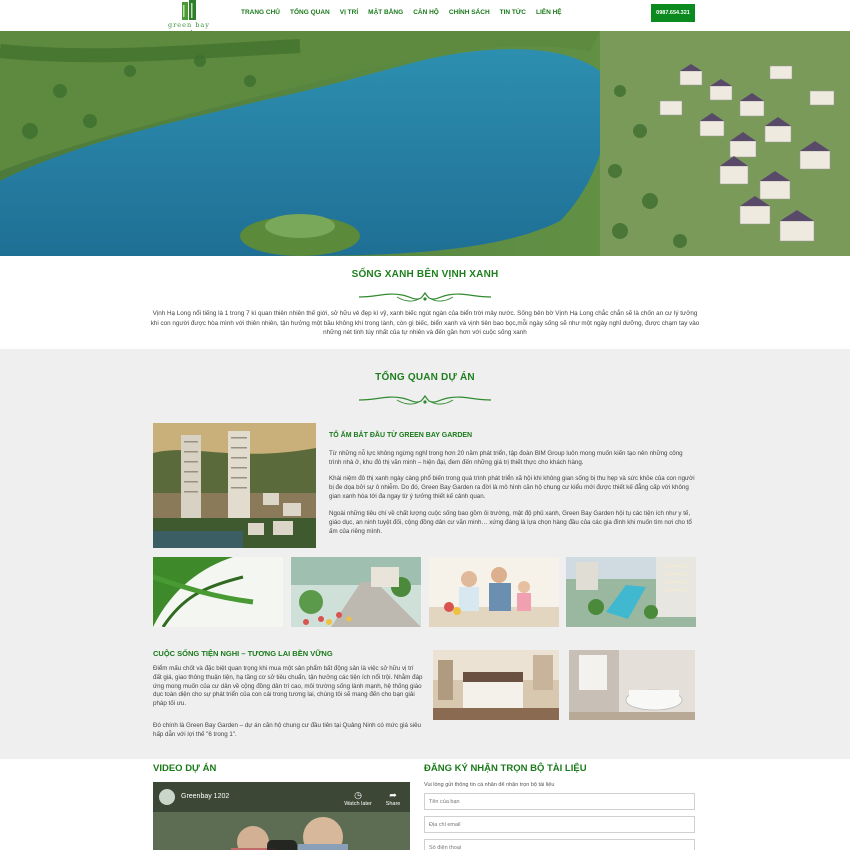  Describe the element at coordinates (559, 801) in the screenshot. I see `name-field` at that location.